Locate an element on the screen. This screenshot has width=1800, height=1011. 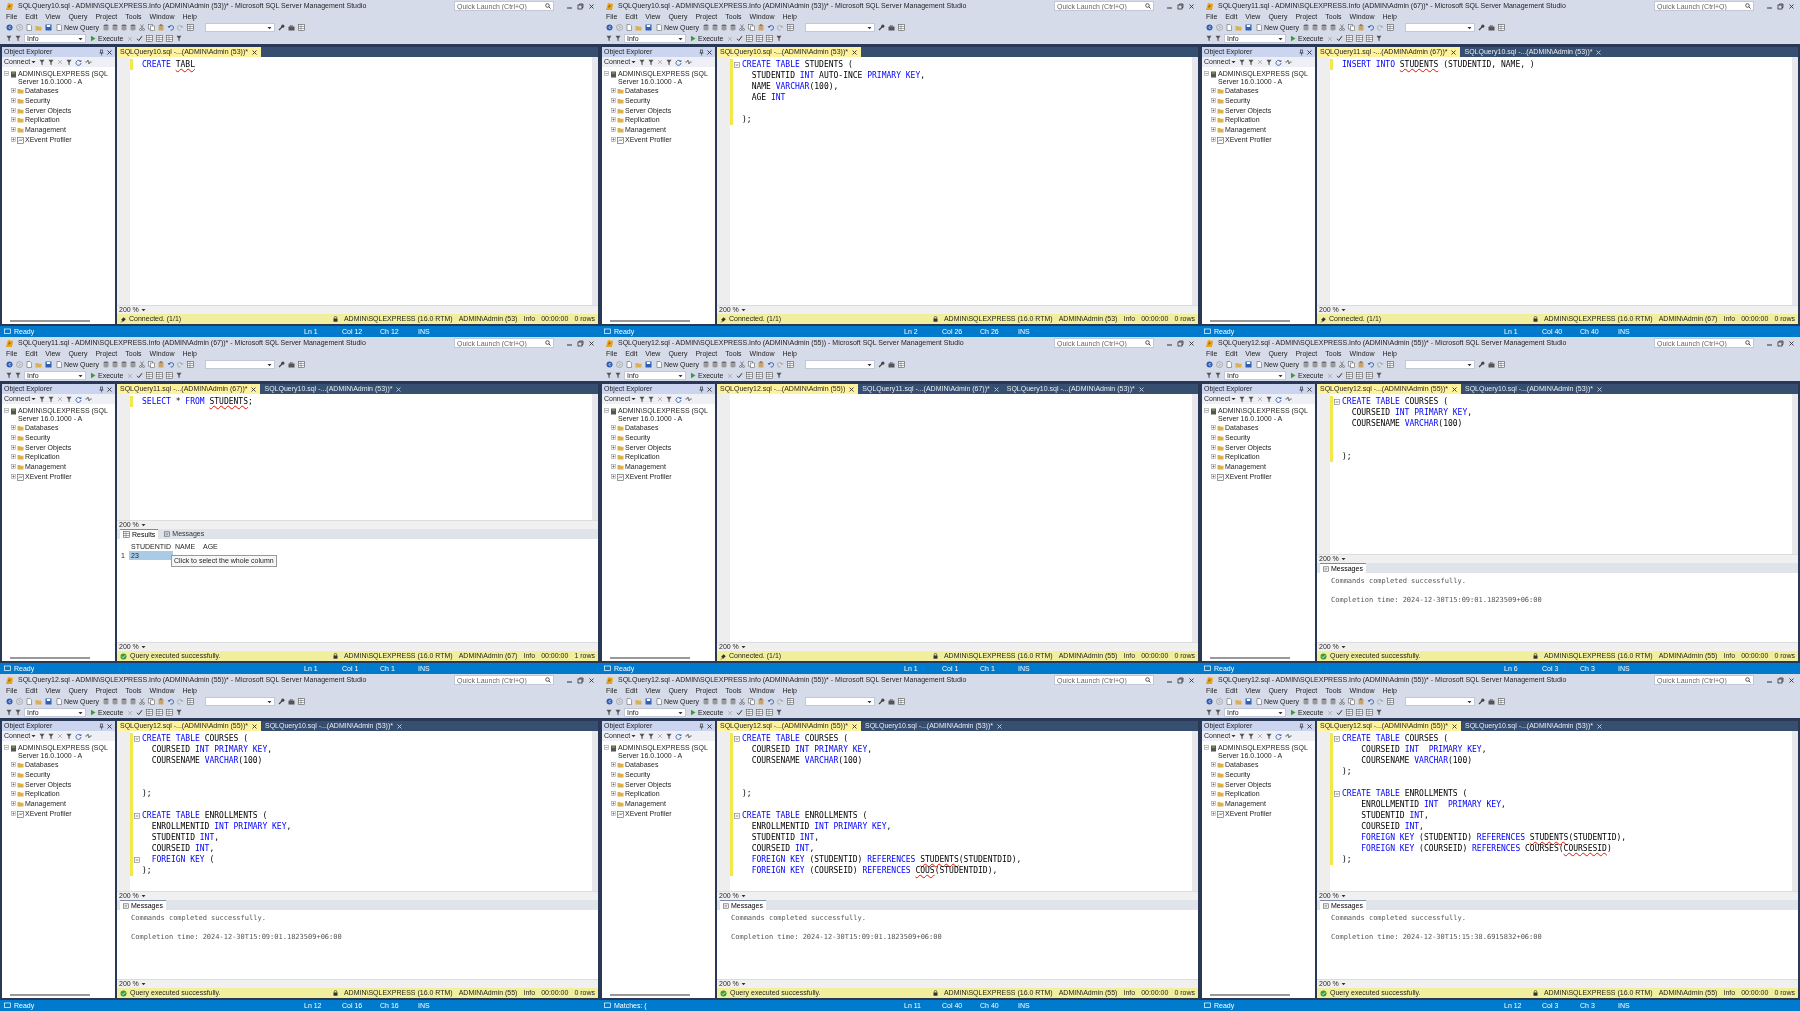
wrench-icon is located at coordinates (281, 27).